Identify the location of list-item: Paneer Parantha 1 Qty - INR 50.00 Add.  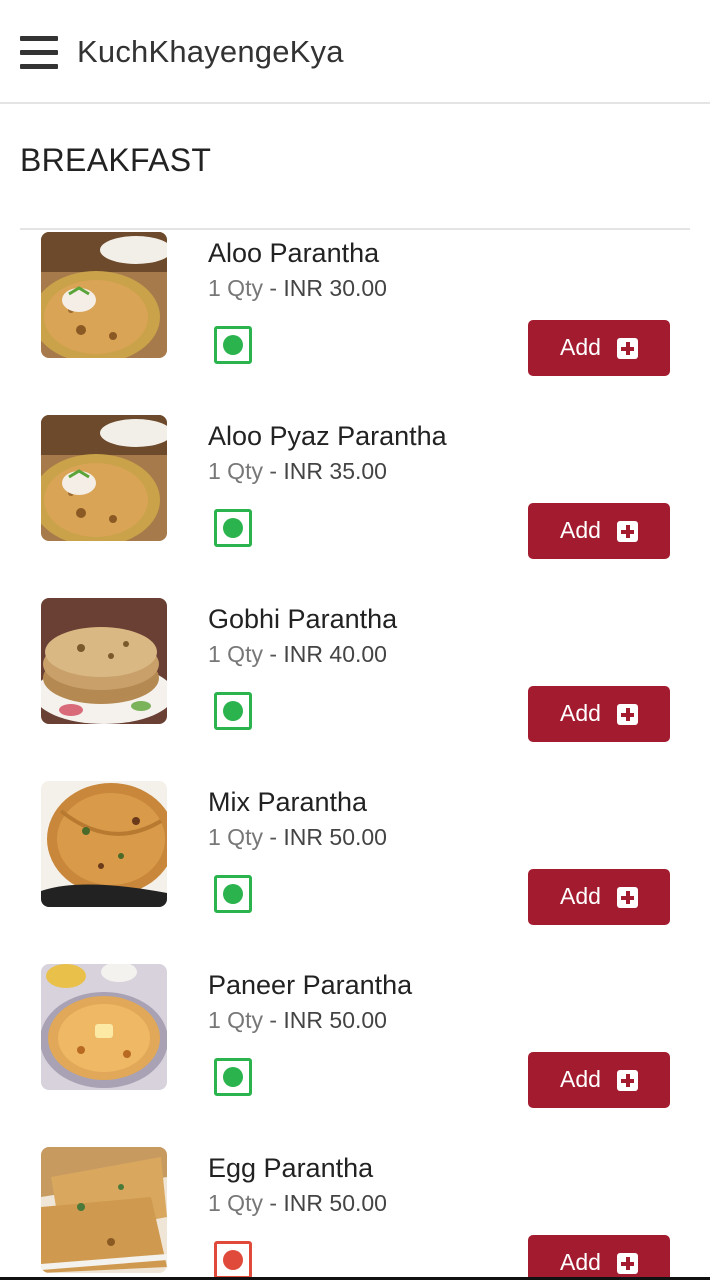
(355, 1055).